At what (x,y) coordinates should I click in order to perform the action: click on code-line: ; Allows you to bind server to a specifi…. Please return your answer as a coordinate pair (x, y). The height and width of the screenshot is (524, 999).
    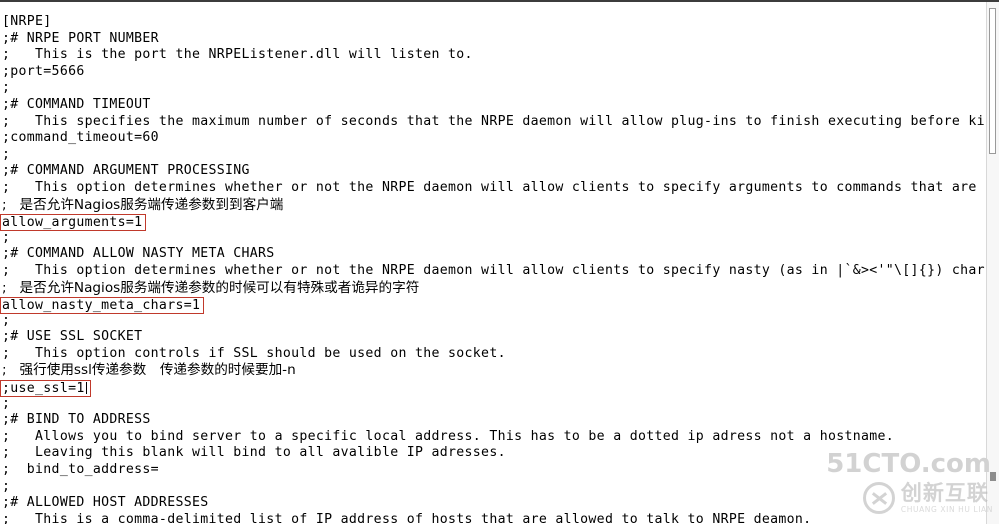
    Looking at the image, I should click on (448, 436).